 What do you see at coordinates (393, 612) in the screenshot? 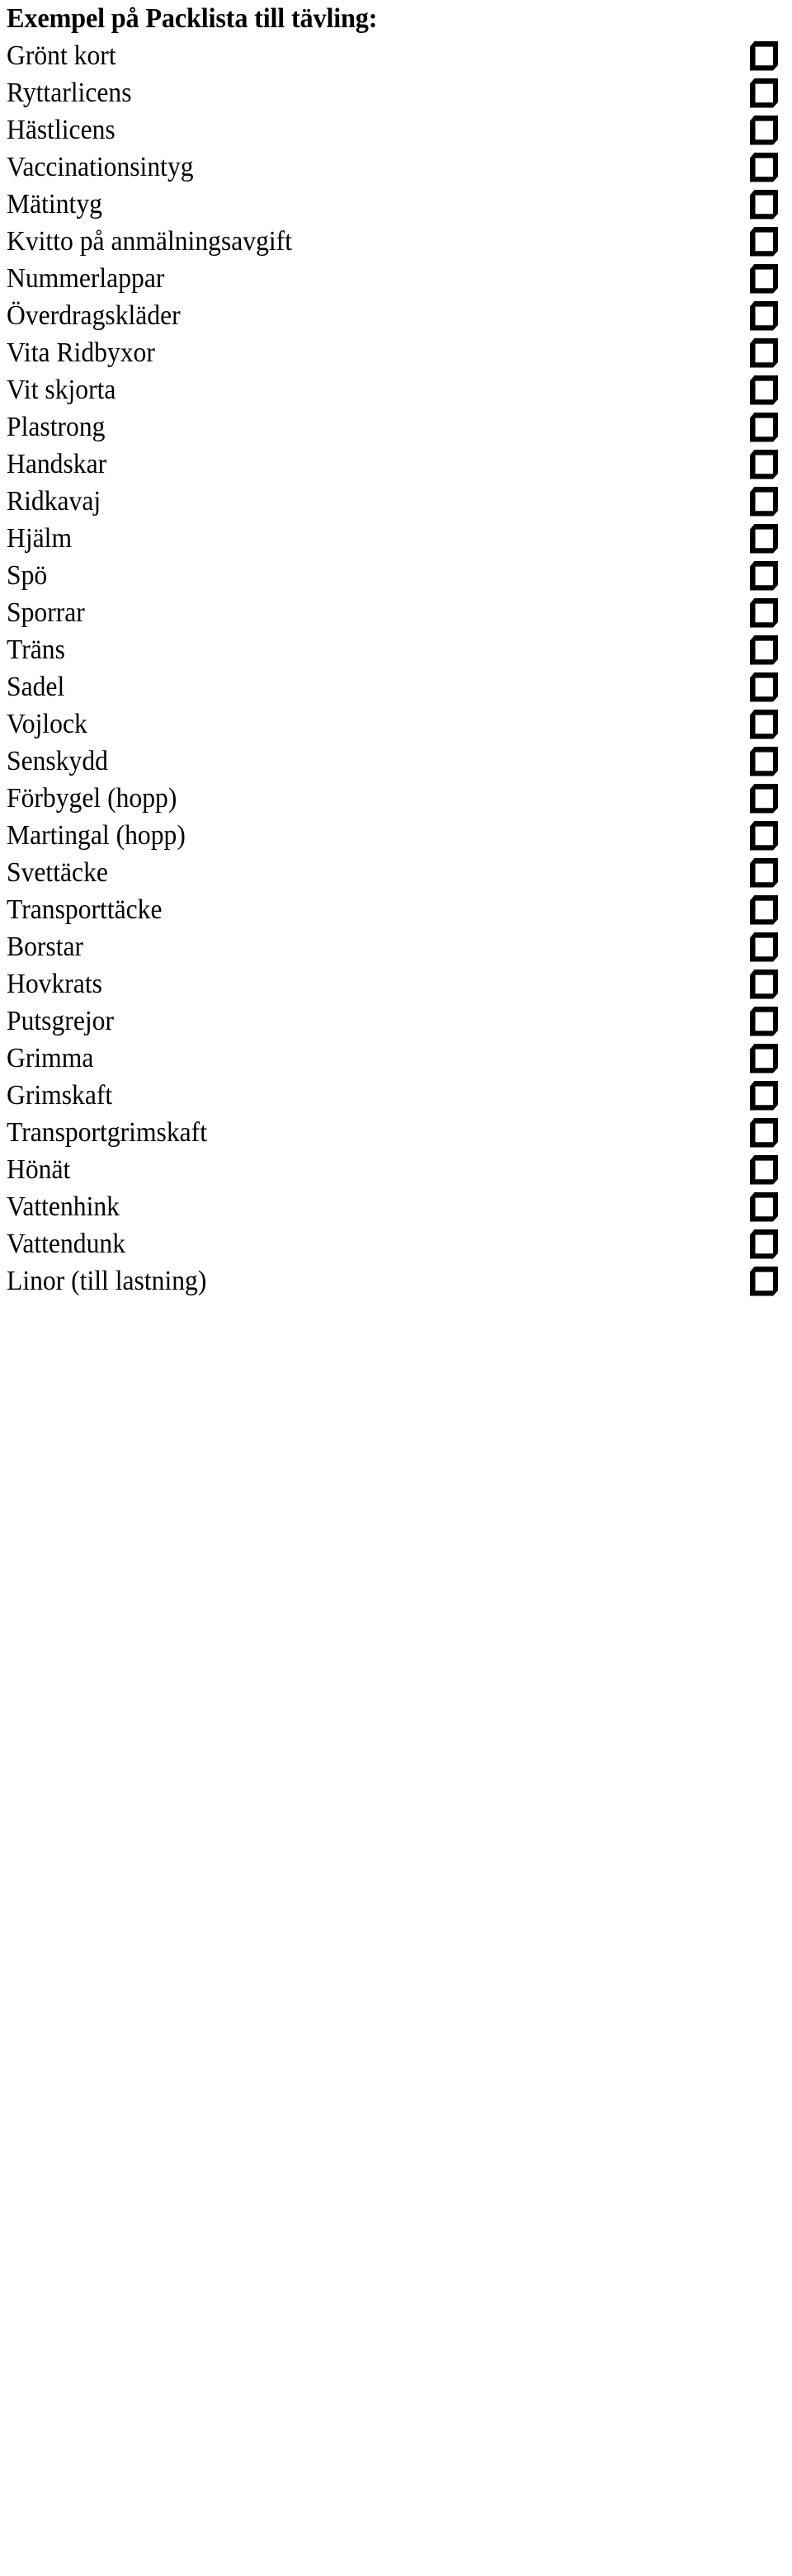
I see `checklist-row: Sporrar` at bounding box center [393, 612].